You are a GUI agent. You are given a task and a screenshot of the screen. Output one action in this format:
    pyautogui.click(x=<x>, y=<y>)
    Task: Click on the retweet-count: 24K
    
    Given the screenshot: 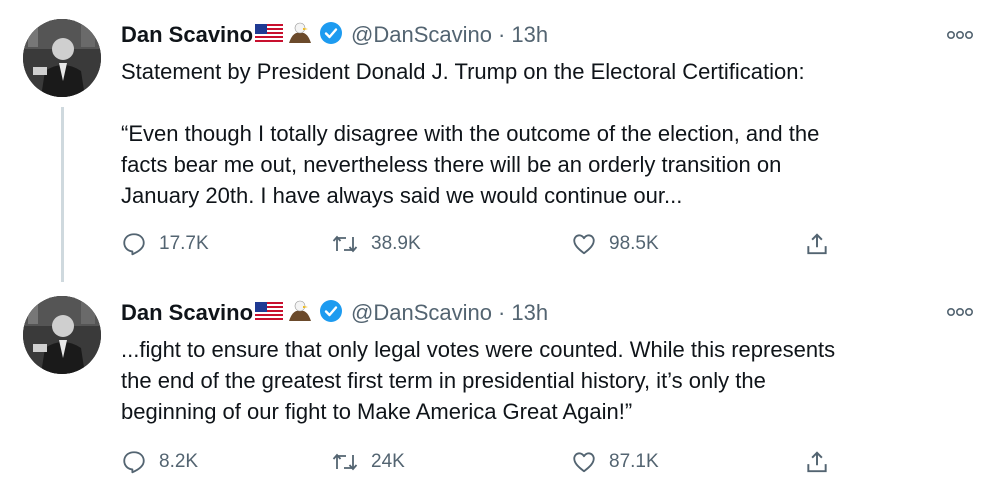 What is the action you would take?
    pyautogui.click(x=388, y=461)
    